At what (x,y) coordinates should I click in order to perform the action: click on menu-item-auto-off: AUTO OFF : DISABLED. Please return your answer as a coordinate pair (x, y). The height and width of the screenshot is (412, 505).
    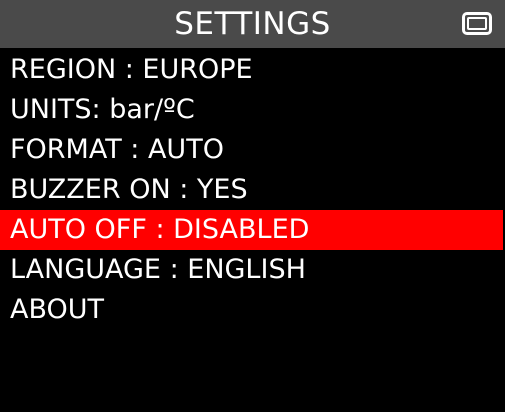
    Looking at the image, I should click on (251, 230).